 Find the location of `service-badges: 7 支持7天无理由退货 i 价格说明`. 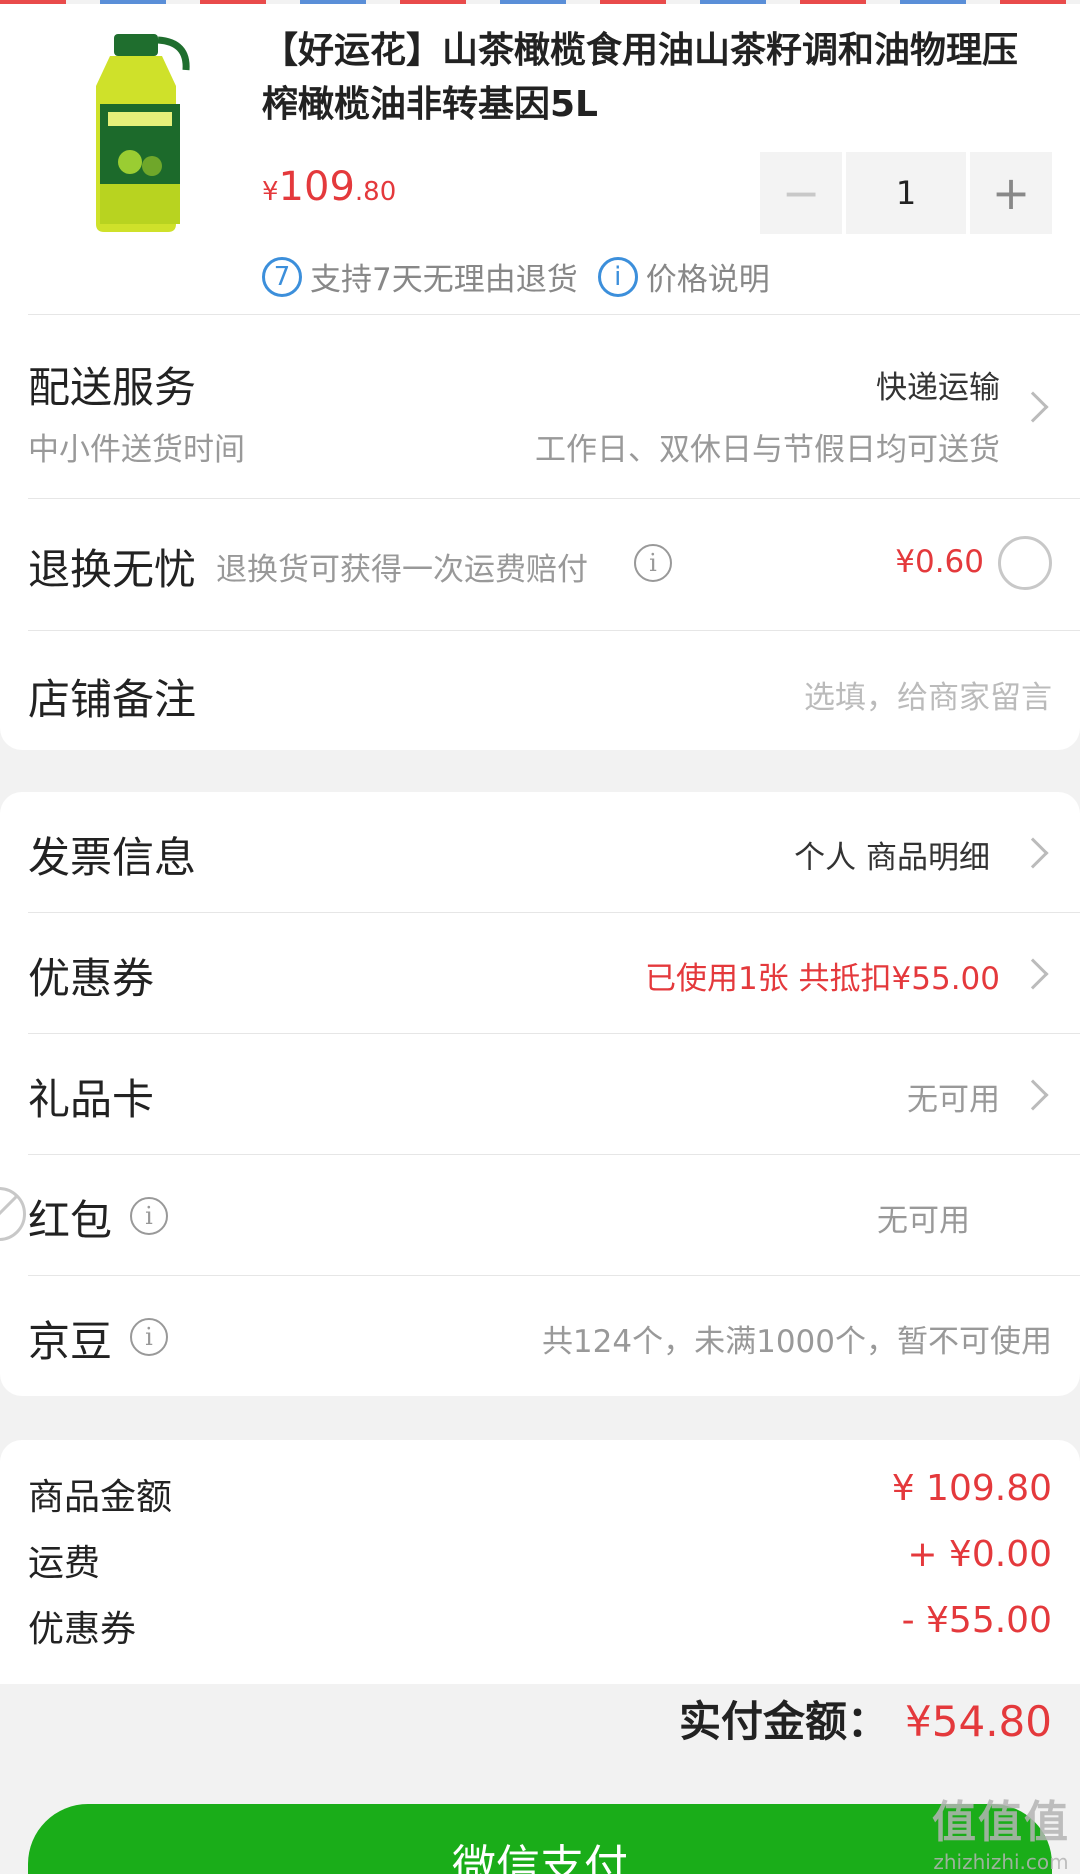

service-badges: 7 支持7天无理由退货 i 价格说明 is located at coordinates (516, 276).